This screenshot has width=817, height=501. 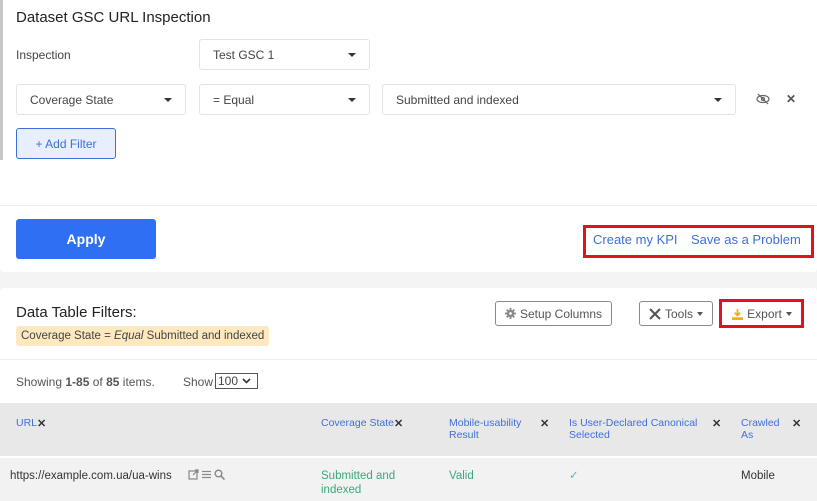 I want to click on pagination-summary: Showing 1-85 of 85 items., so click(x=85, y=382).